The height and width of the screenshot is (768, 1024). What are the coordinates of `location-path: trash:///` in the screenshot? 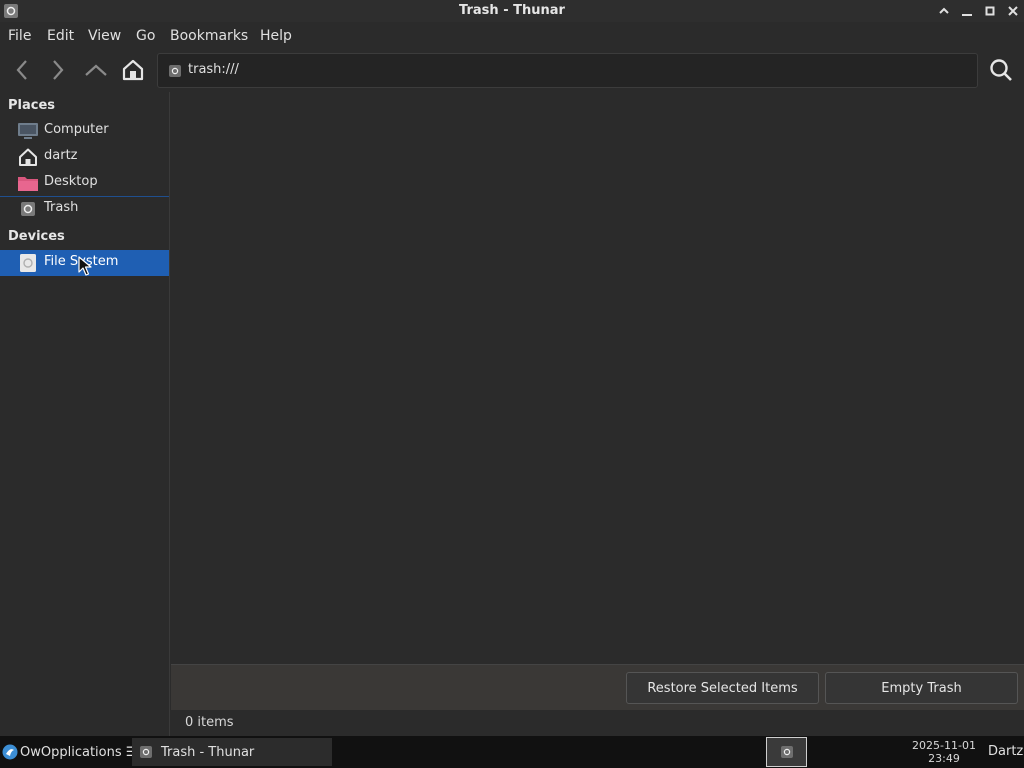 It's located at (213, 69).